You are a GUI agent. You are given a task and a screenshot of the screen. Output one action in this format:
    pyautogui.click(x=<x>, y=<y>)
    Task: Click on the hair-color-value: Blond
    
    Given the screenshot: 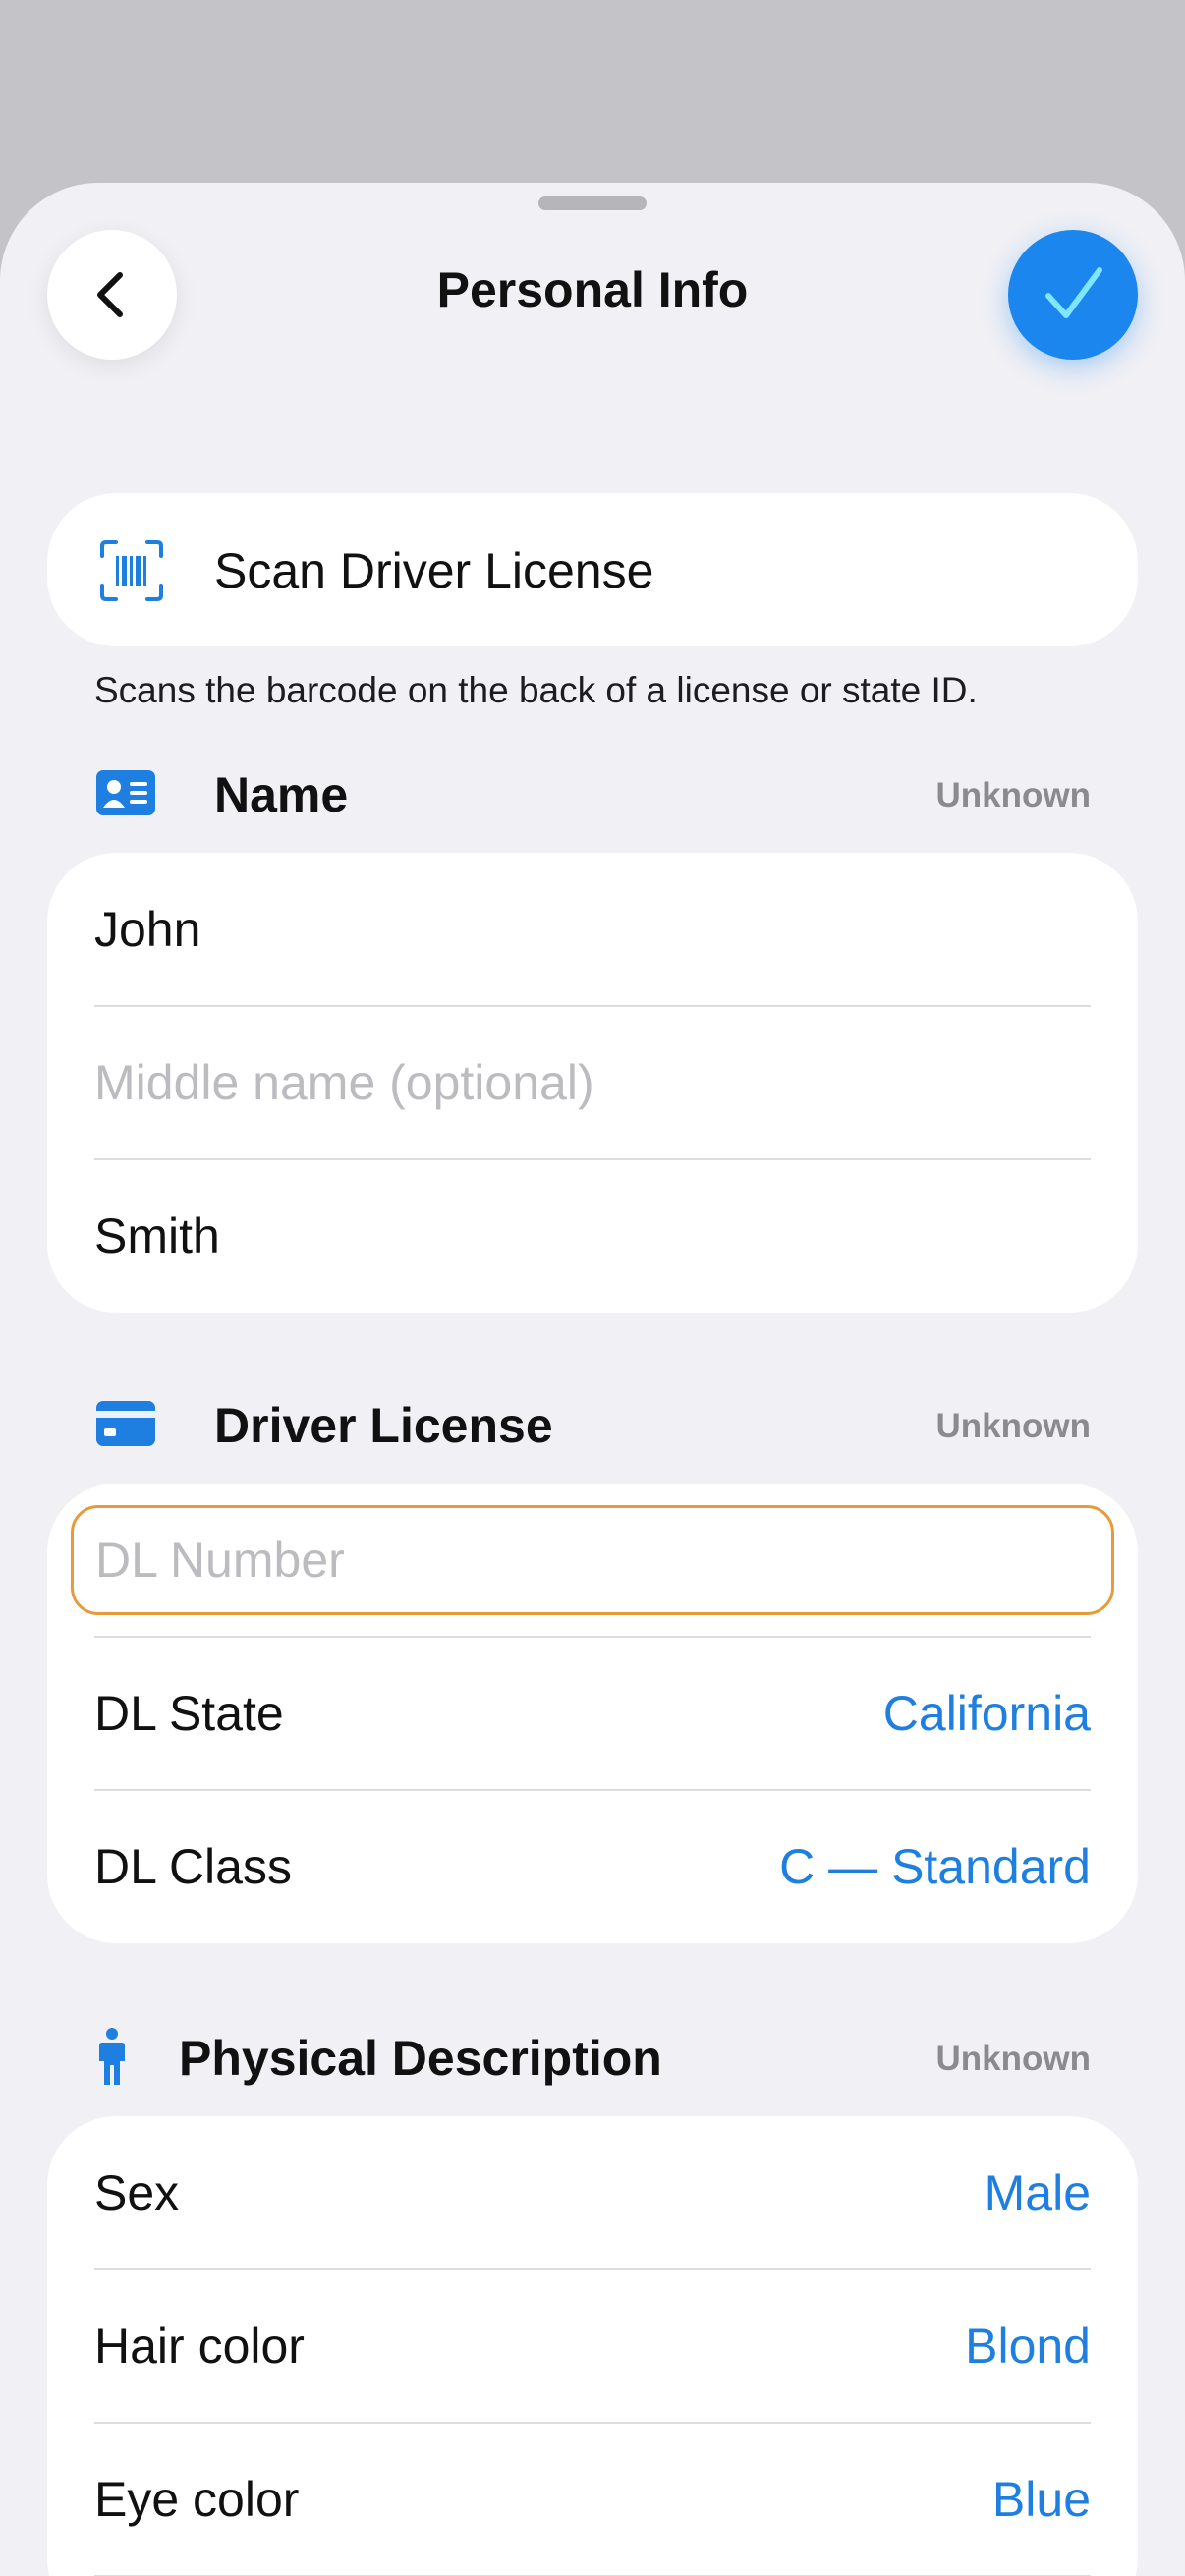 What is the action you would take?
    pyautogui.click(x=1028, y=2346)
    